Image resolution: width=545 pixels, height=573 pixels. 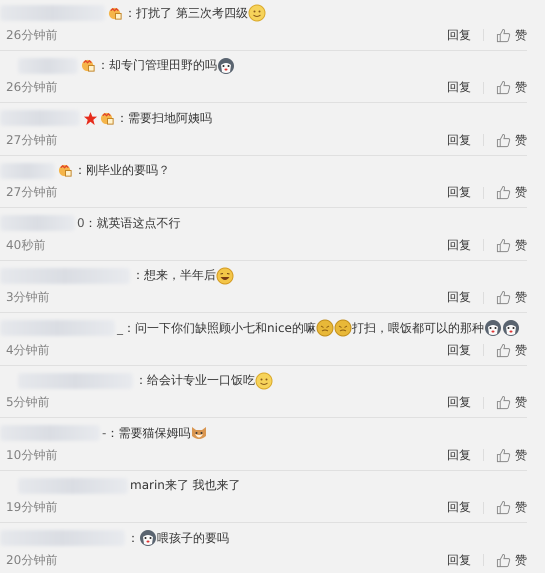 I want to click on comment-text: ：需要猫保姆吗, so click(x=148, y=433).